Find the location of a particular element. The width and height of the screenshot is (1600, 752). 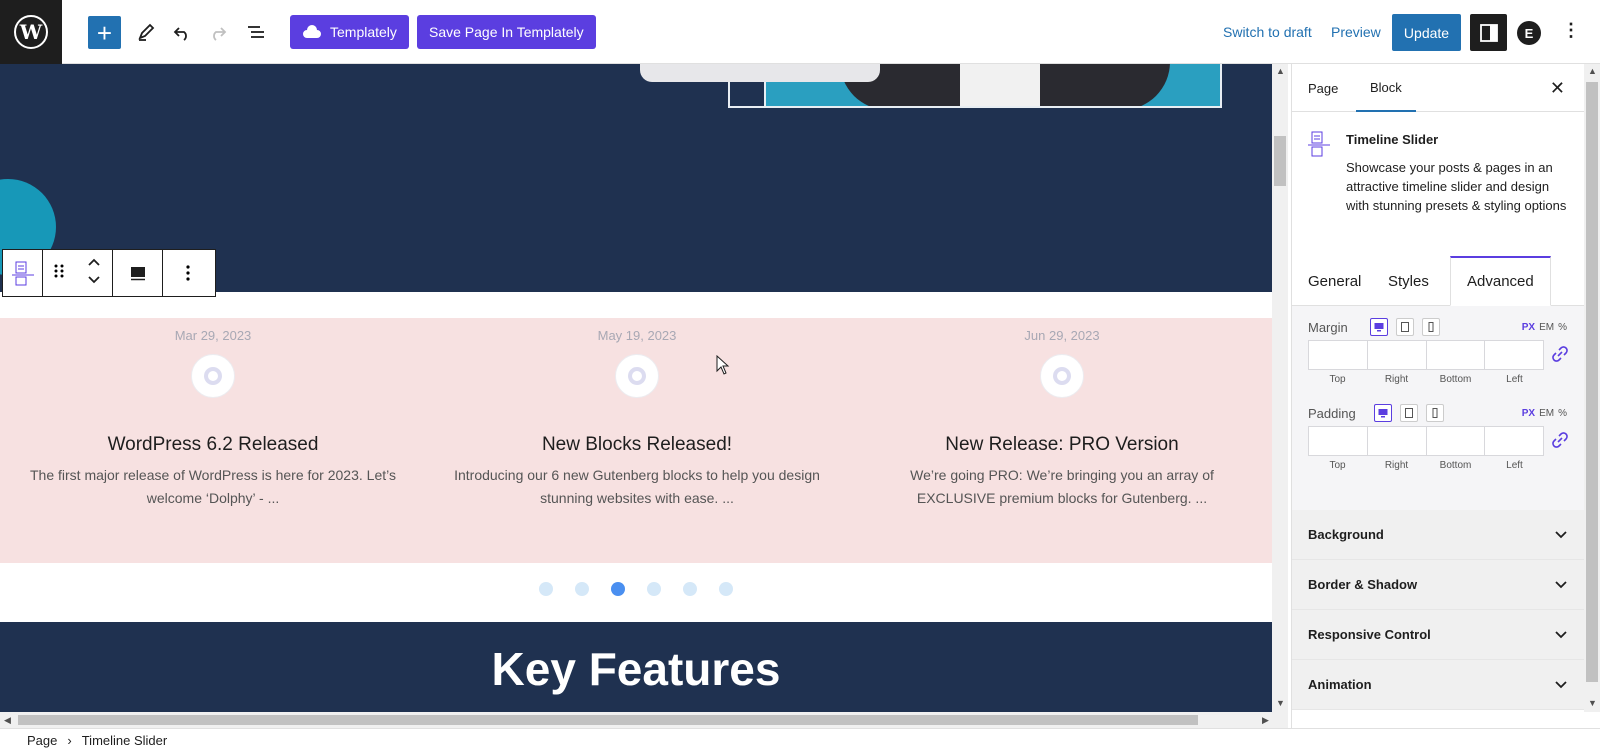

templately-button: Templately is located at coordinates (349, 32).